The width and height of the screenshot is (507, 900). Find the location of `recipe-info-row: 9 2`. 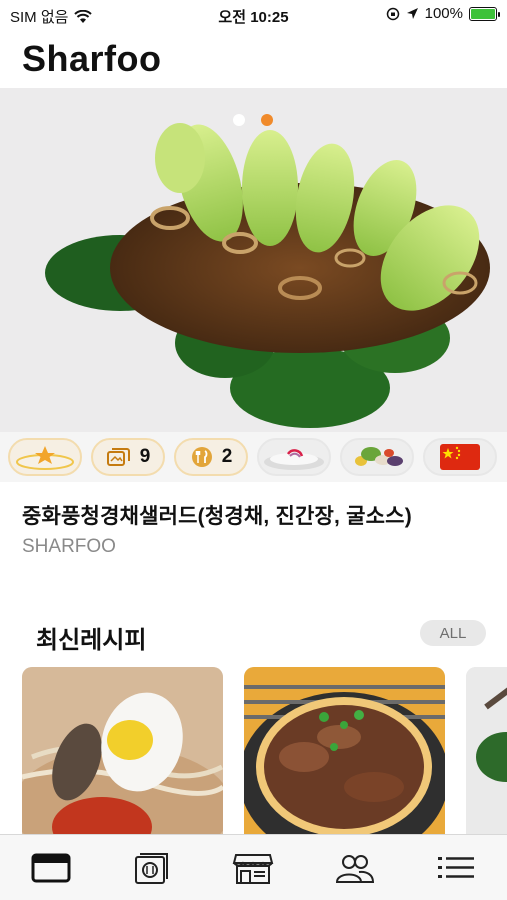

recipe-info-row: 9 2 is located at coordinates (253, 457).